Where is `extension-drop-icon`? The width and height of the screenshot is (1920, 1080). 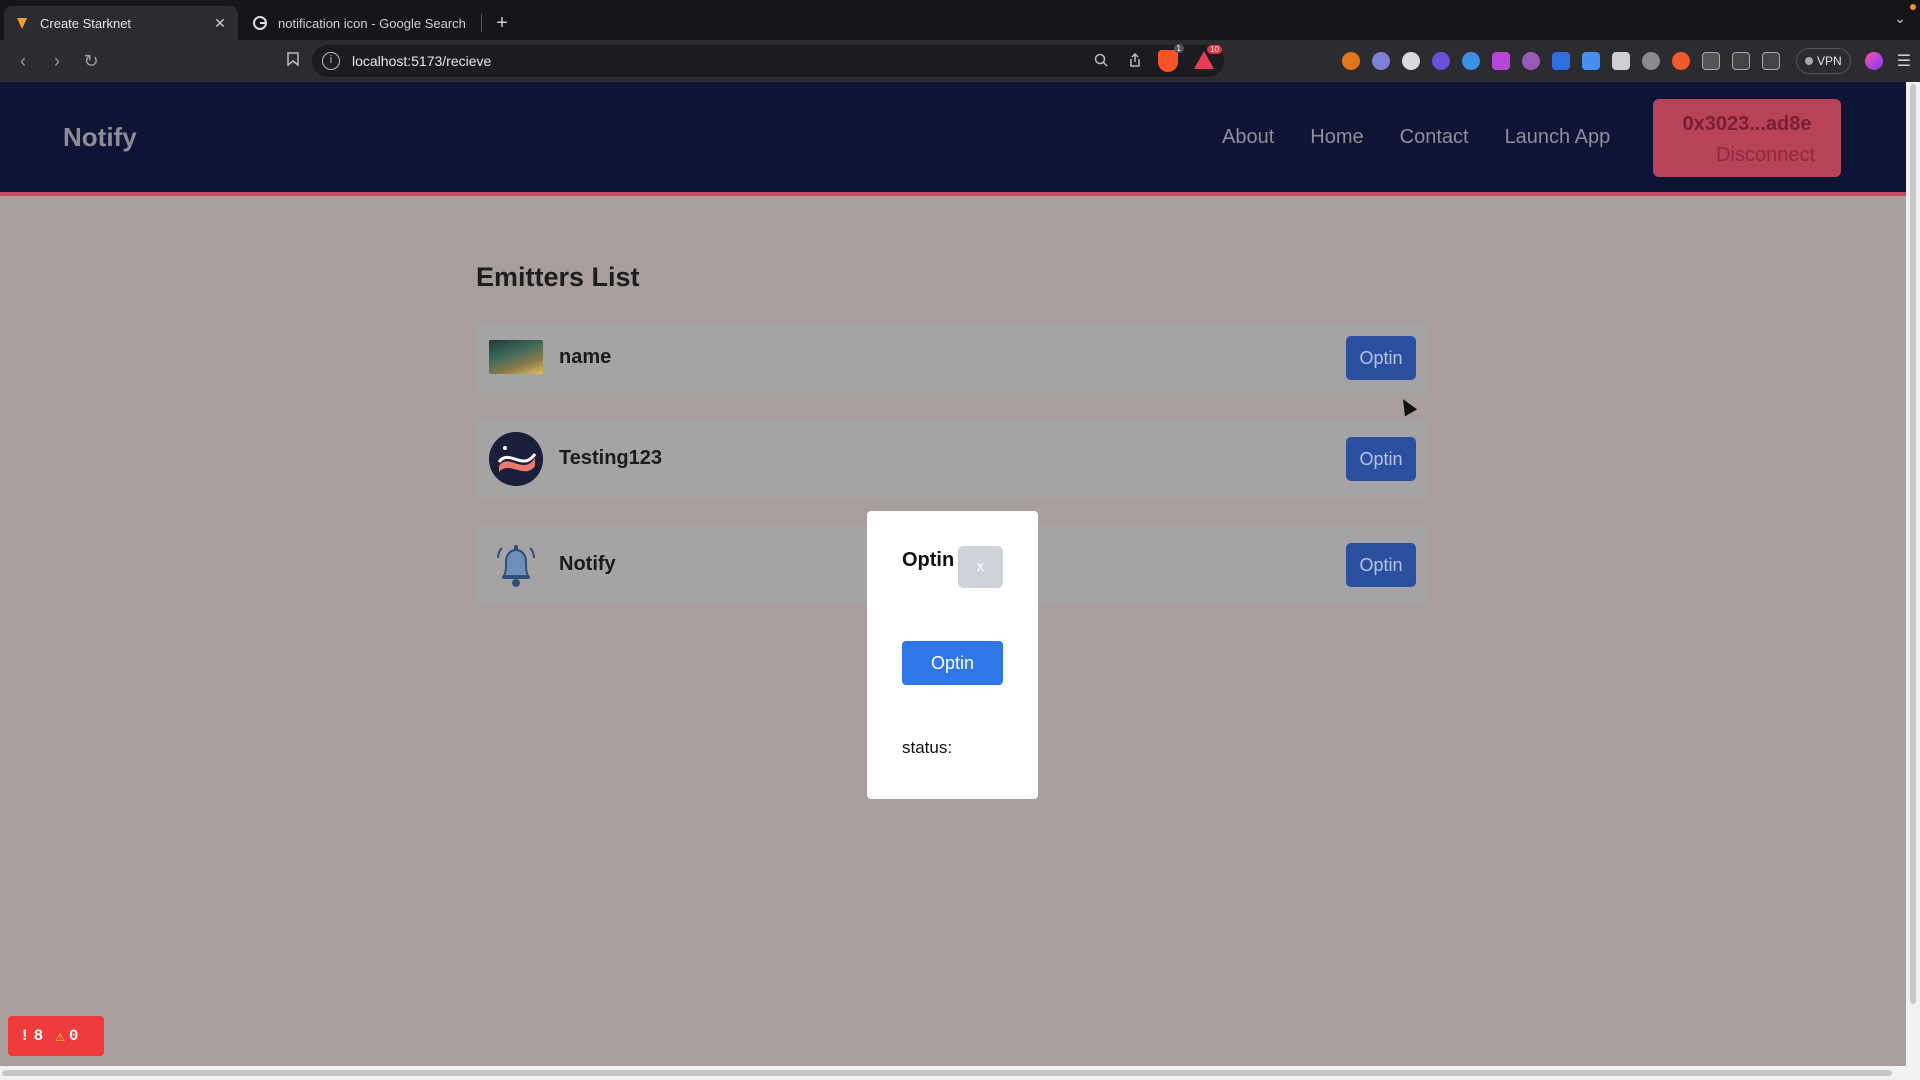
extension-drop-icon is located at coordinates (1471, 61).